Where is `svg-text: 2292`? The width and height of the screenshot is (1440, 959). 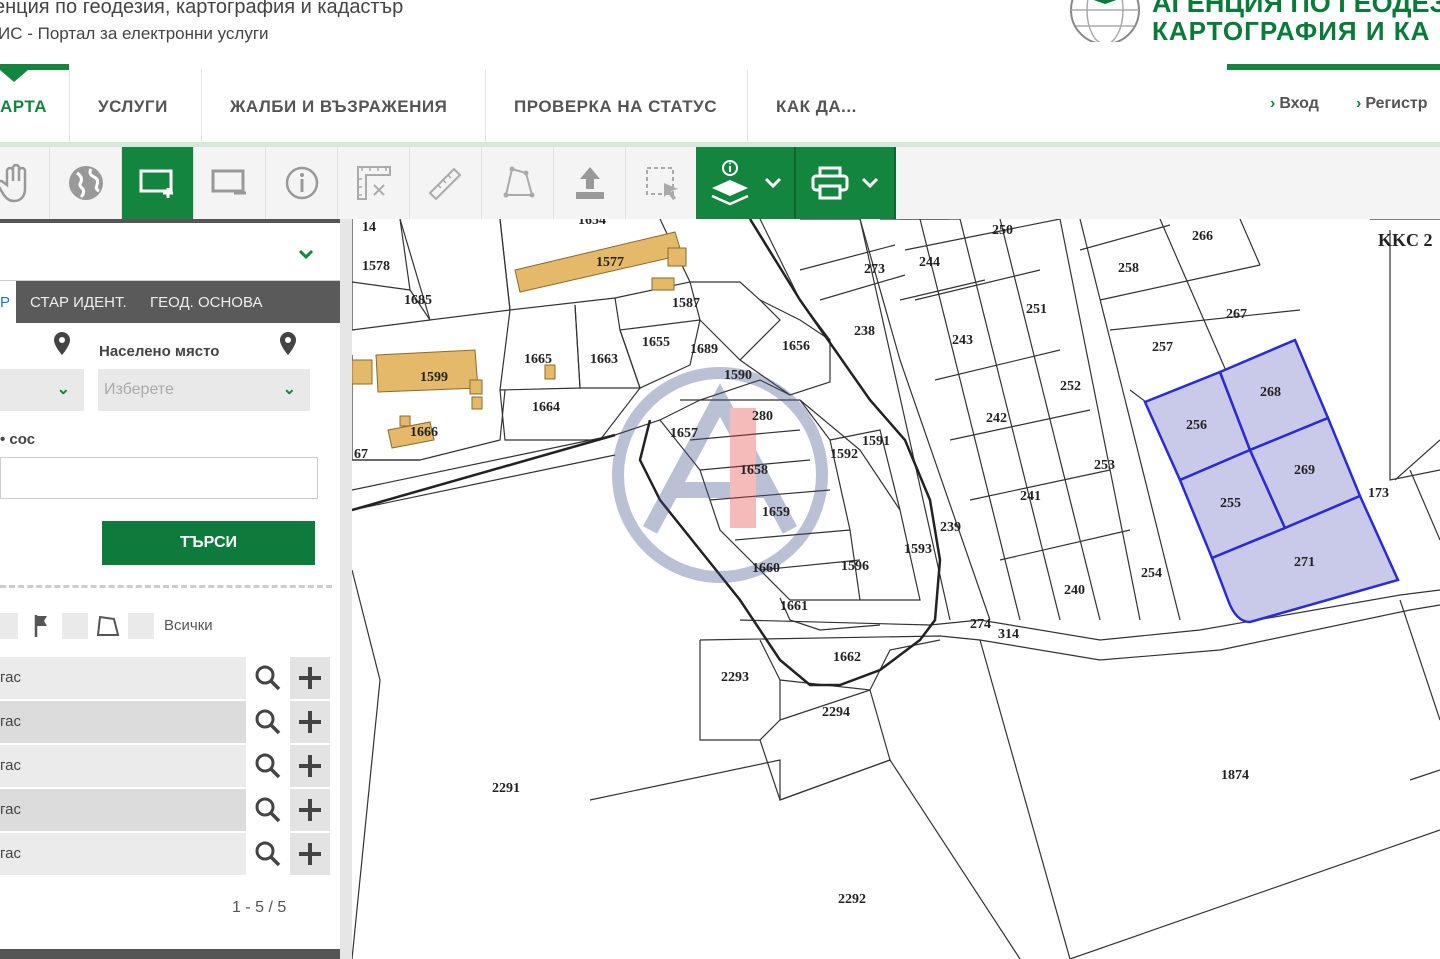 svg-text: 2292 is located at coordinates (852, 899).